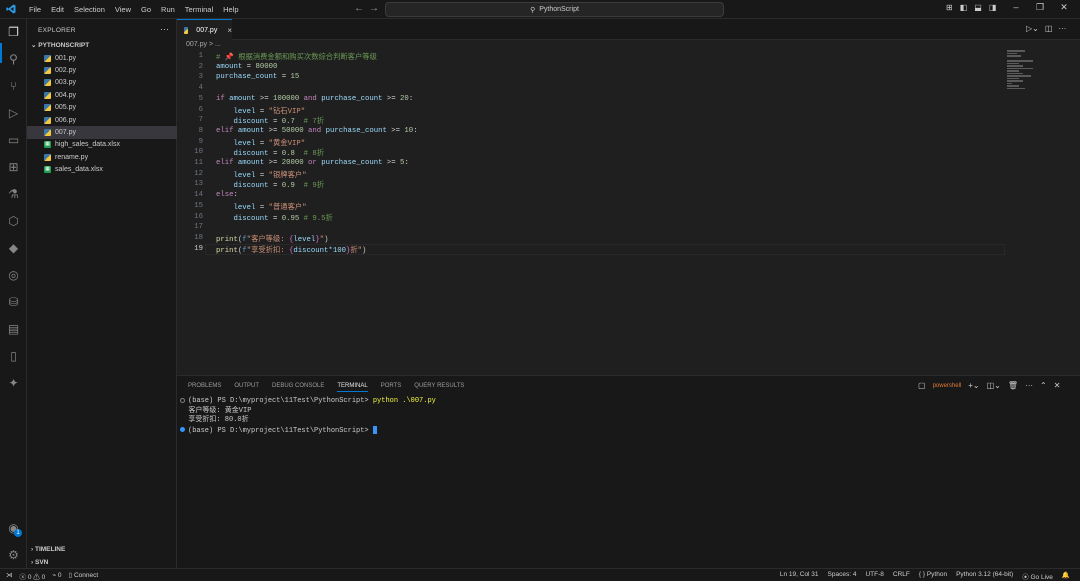 Image resolution: width=1080 pixels, height=581 pixels. What do you see at coordinates (298, 387) in the screenshot?
I see `panel-tab-debug-console: DEBUG CONSOLE` at bounding box center [298, 387].